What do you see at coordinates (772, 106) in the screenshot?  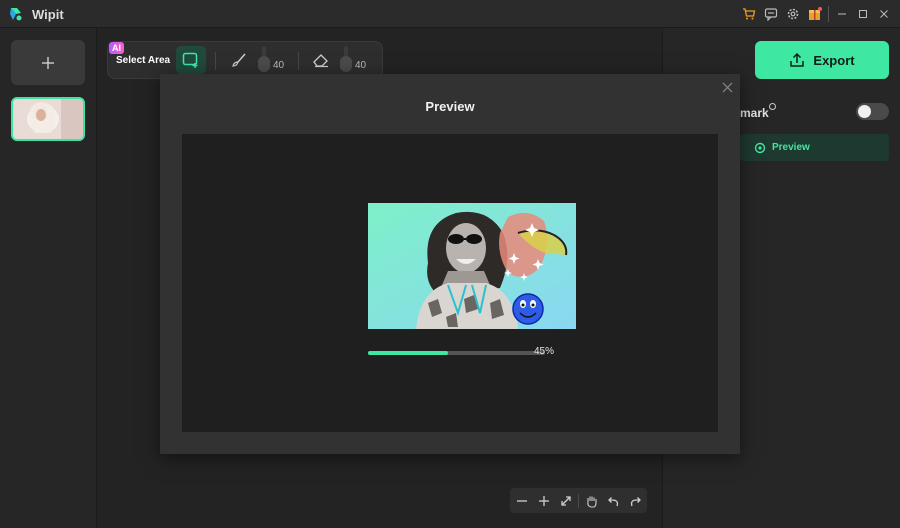 I see `info-icon` at bounding box center [772, 106].